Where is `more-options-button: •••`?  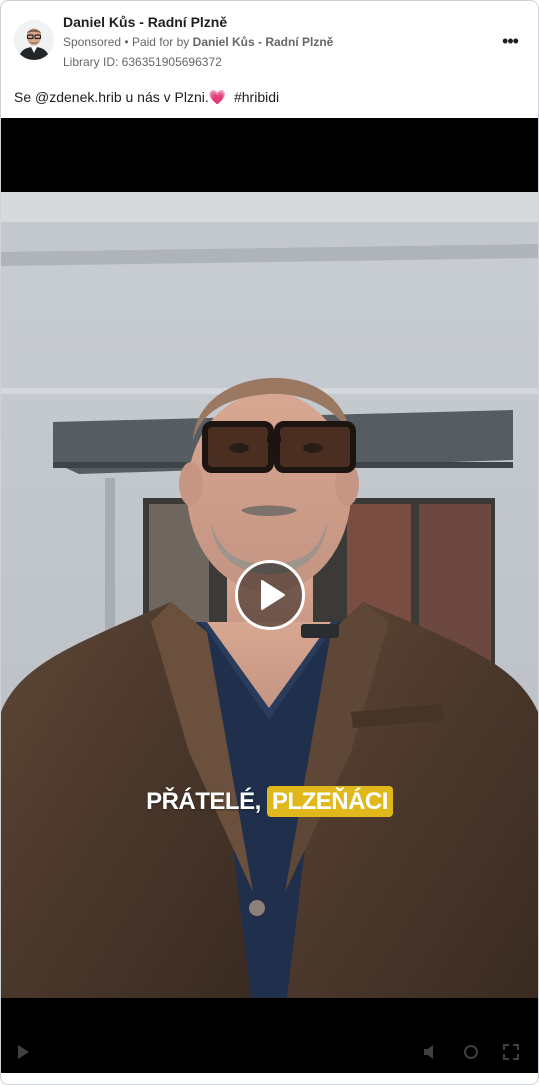 more-options-button: ••• is located at coordinates (510, 41).